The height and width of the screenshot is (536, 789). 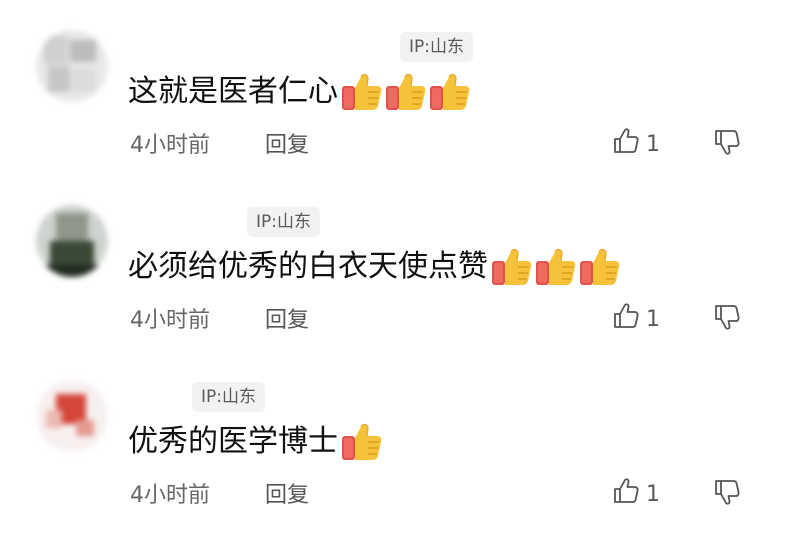 I want to click on comment-text-row: 必须给优秀的白衣天使点赞, so click(x=375, y=267).